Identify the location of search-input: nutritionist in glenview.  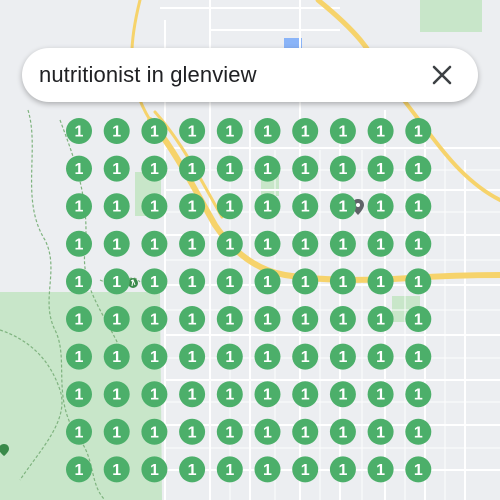
(148, 75).